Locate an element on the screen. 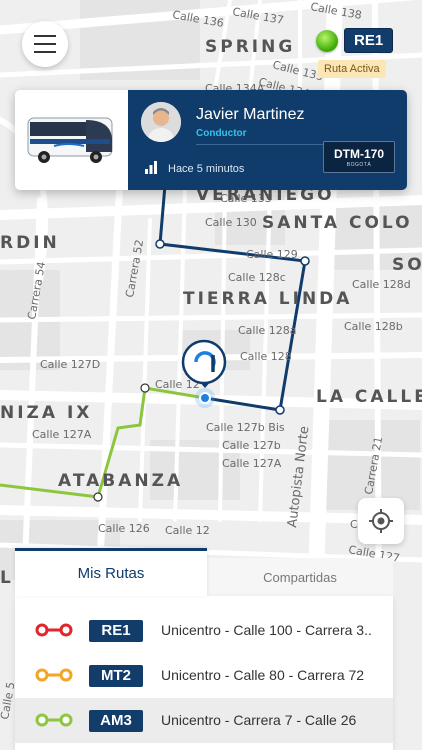 This screenshot has height=750, width=422. street-label: Calle 128d is located at coordinates (381, 284).